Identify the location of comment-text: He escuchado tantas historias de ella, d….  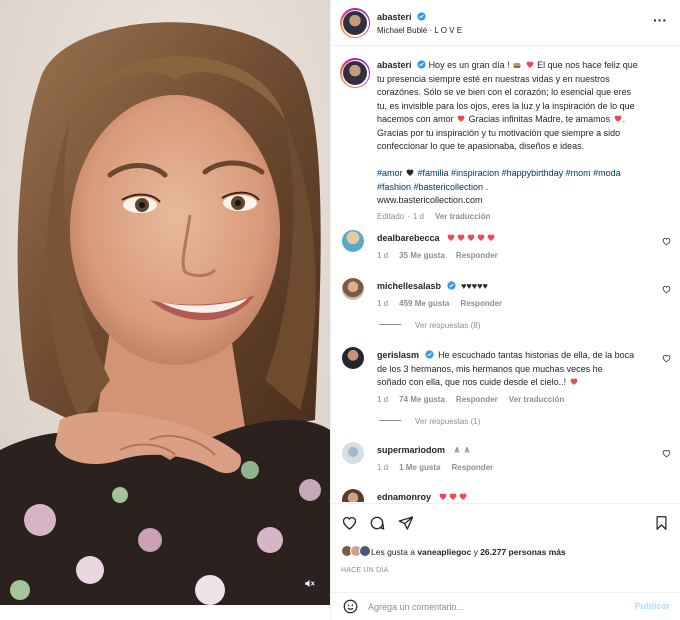
(536, 355).